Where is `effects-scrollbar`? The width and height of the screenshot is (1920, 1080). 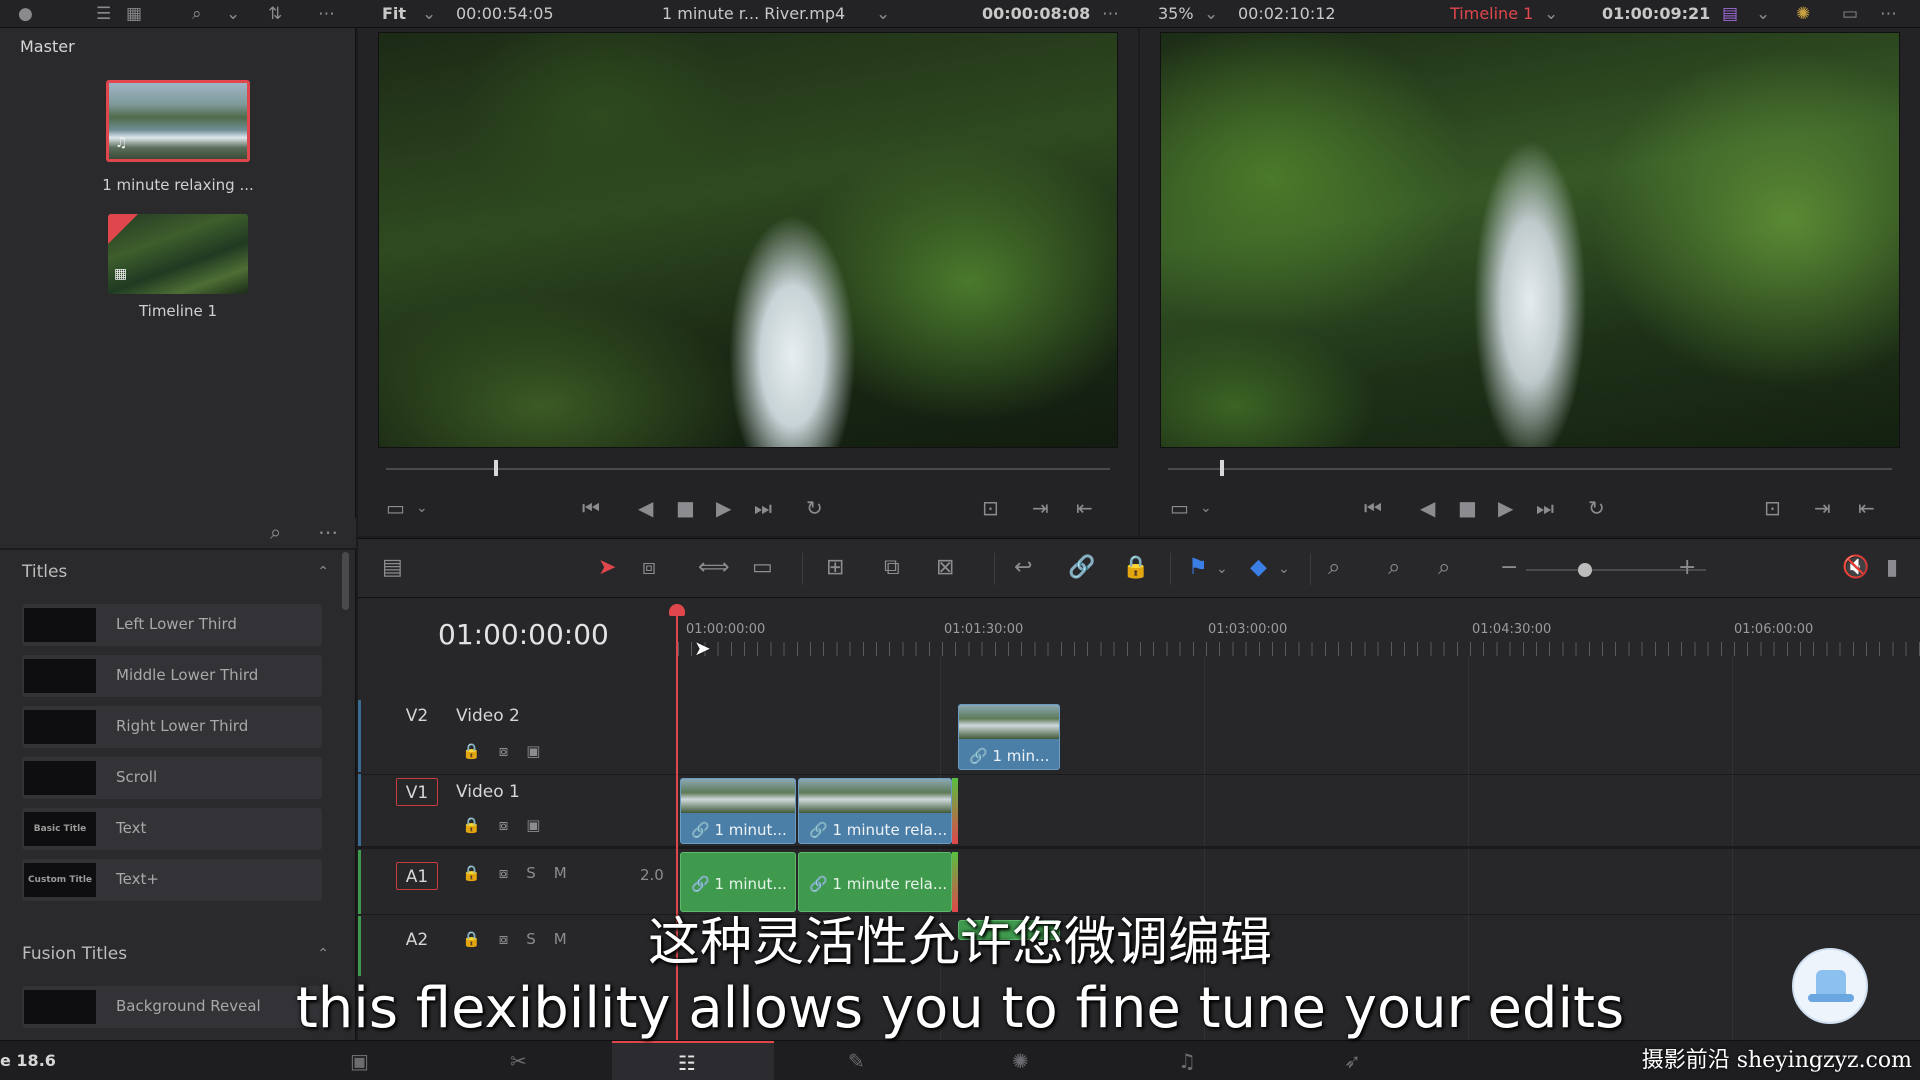
effects-scrollbar is located at coordinates (345, 581).